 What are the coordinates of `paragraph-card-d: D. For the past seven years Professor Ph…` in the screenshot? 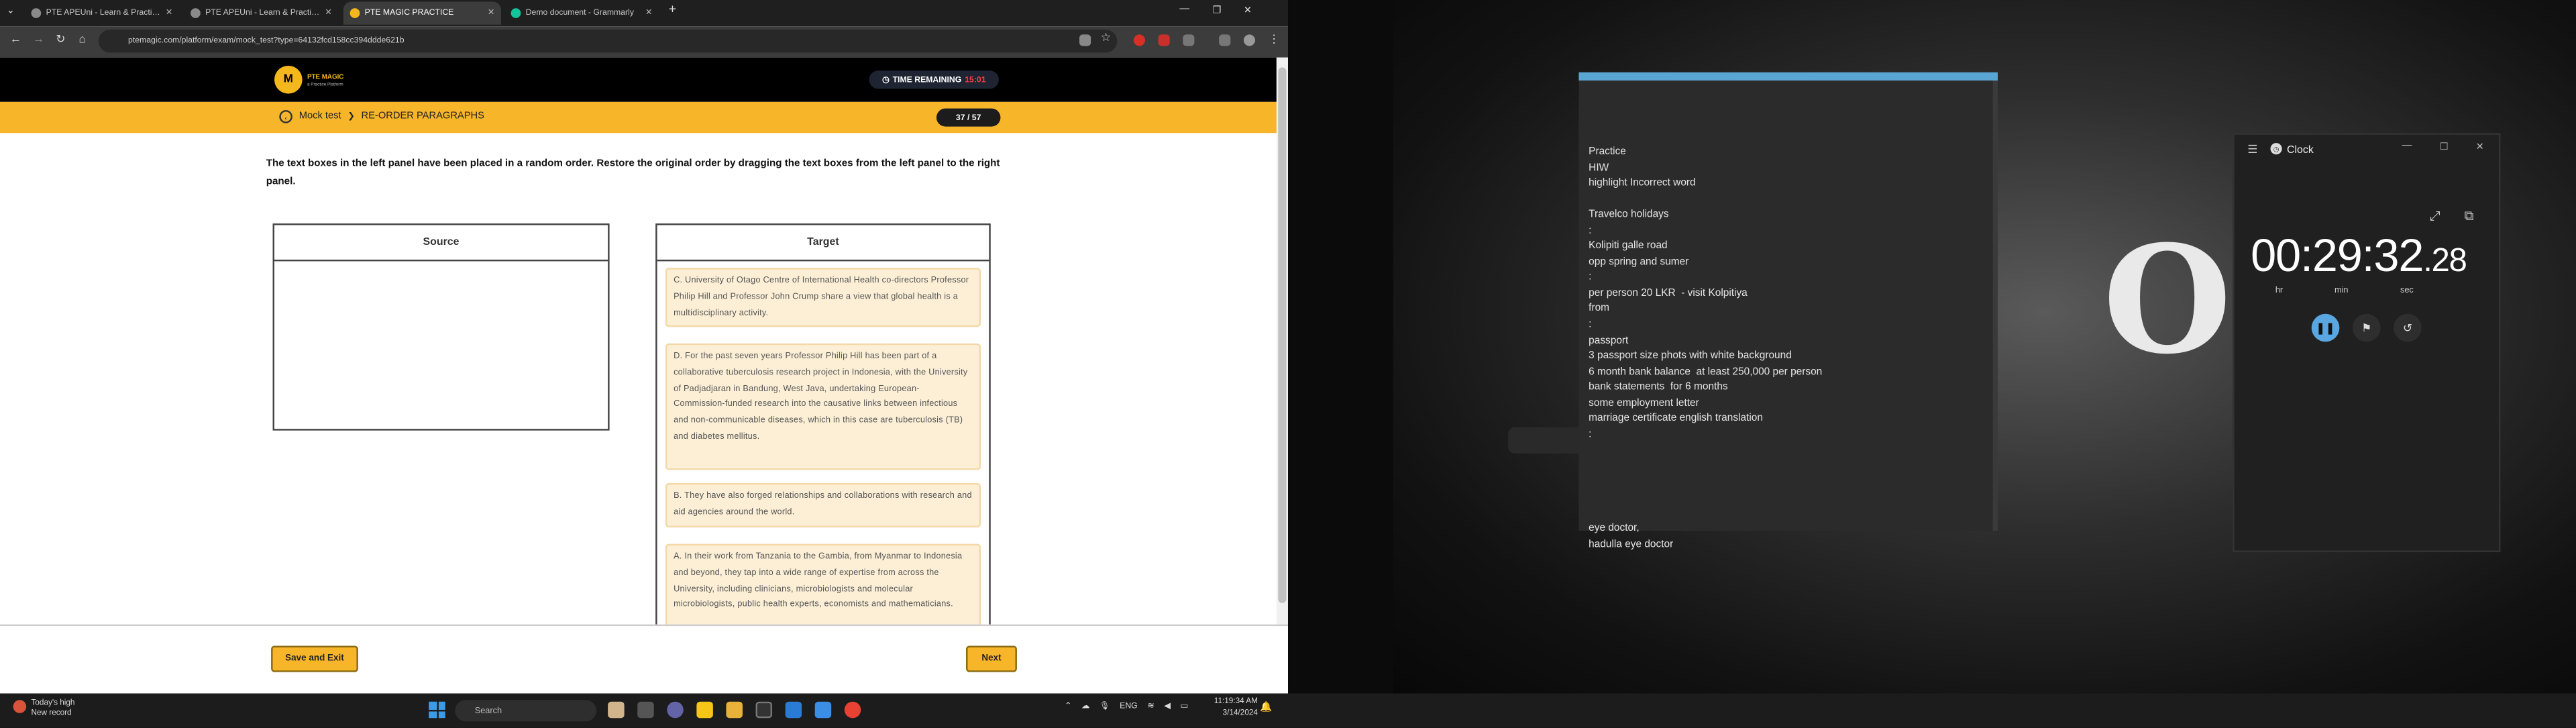 It's located at (823, 407).